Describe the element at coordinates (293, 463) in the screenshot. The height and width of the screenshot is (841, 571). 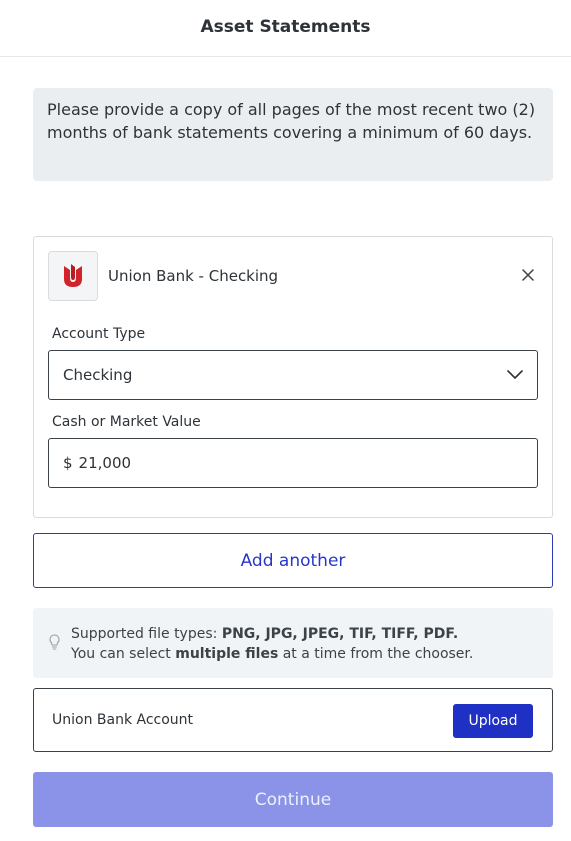
I see `cash-value-input: $ 21,000` at that location.